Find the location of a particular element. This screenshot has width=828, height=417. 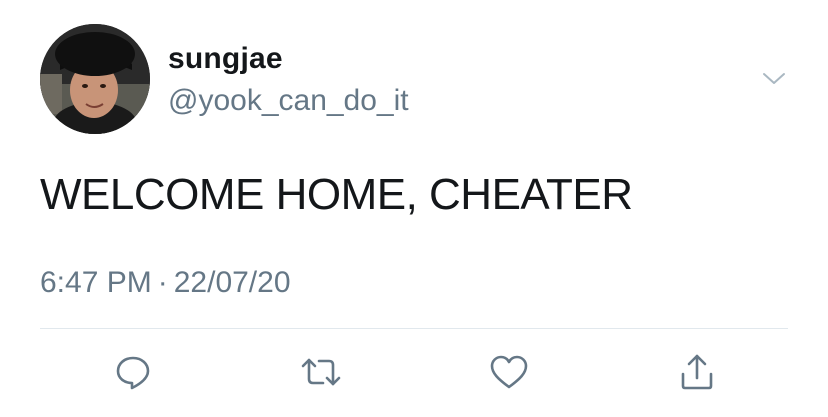

like-button is located at coordinates (509, 372).